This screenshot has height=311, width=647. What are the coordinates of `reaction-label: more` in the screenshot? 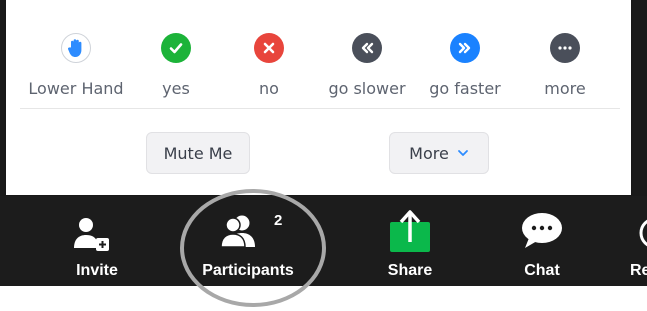 It's located at (565, 88).